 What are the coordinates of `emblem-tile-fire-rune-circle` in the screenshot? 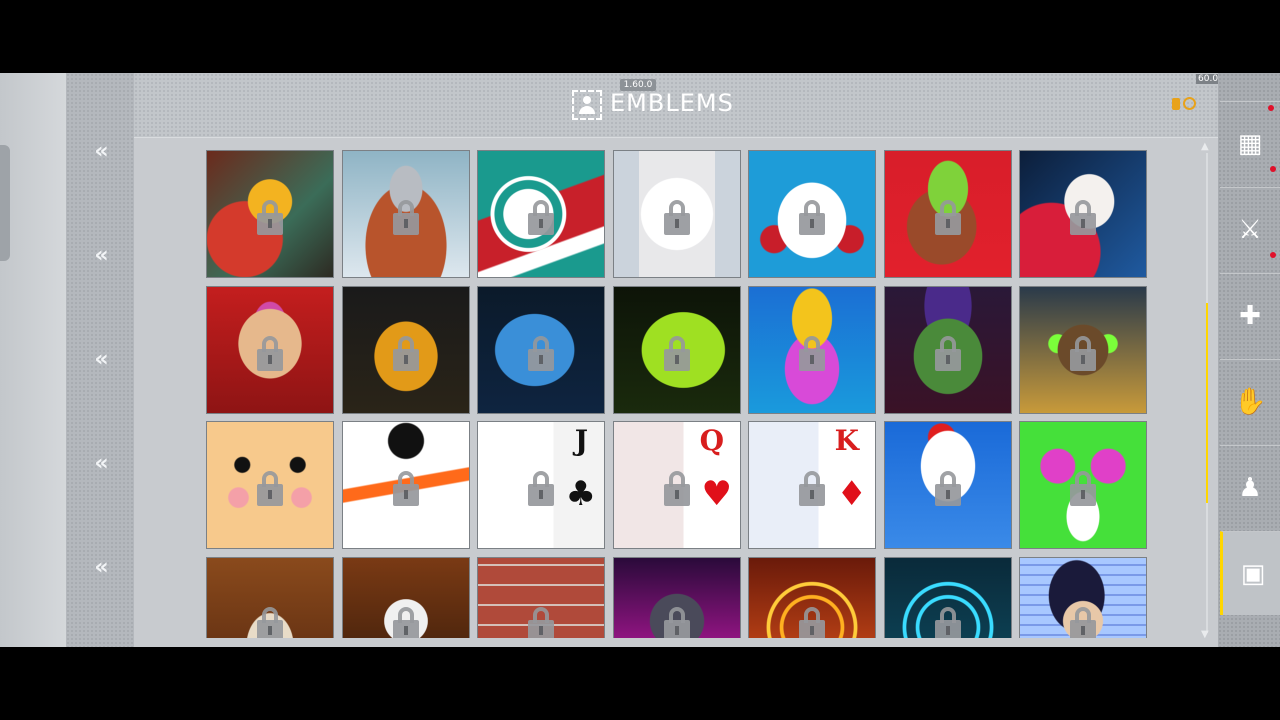 It's located at (812, 597).